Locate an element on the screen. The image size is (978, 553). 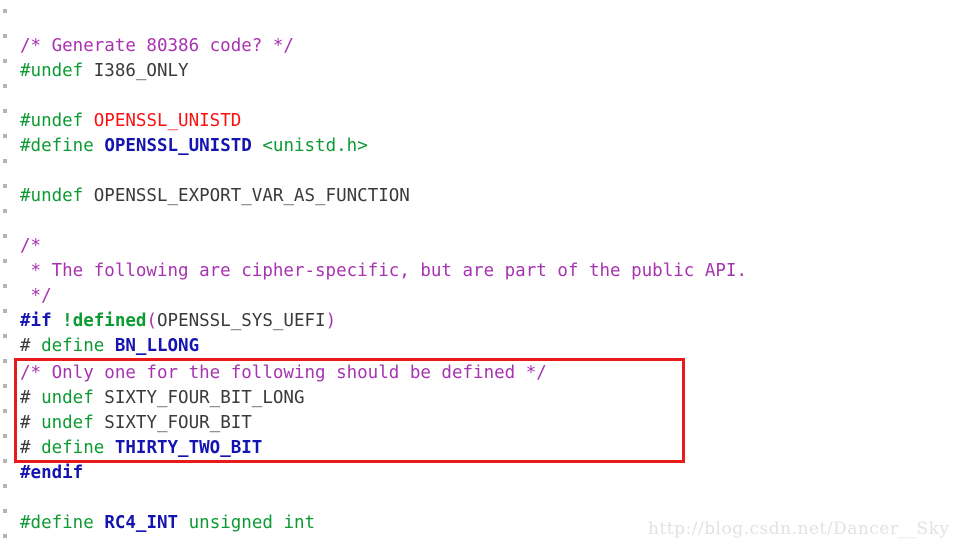
code-token: BN_LLONG is located at coordinates (157, 346).